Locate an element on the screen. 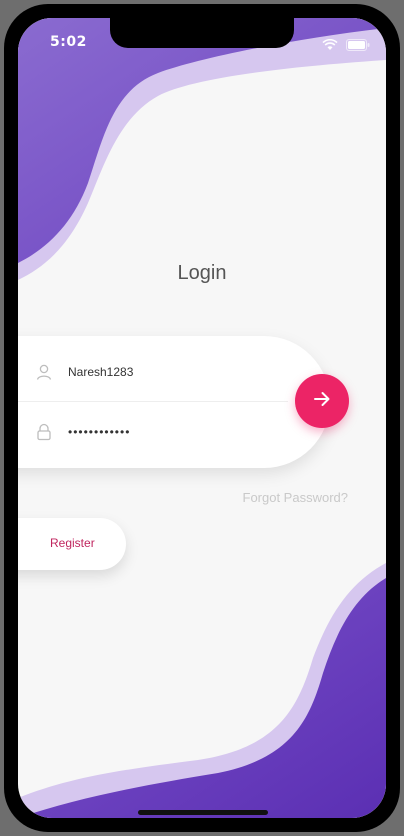  wifi-icon is located at coordinates (330, 45).